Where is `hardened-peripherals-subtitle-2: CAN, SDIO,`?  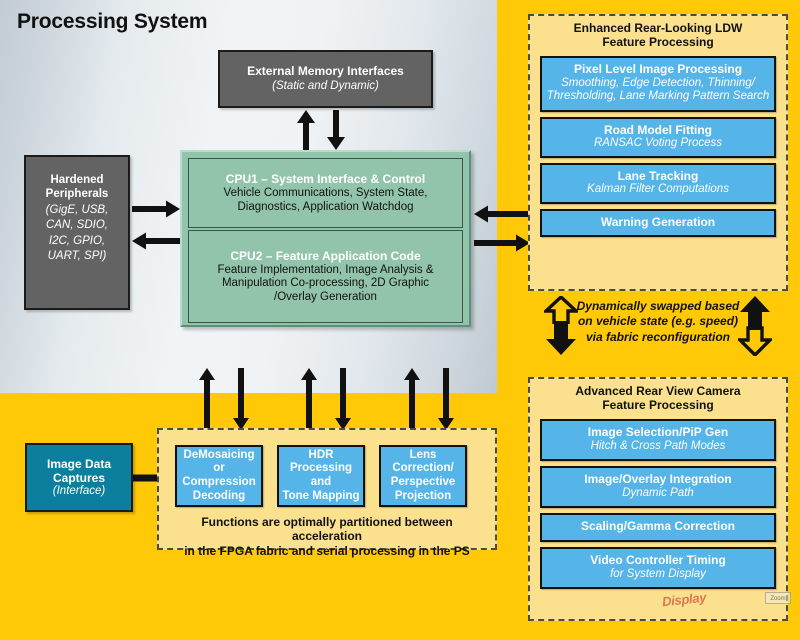
hardened-peripherals-subtitle-2: CAN, SDIO, is located at coordinates (77, 225).